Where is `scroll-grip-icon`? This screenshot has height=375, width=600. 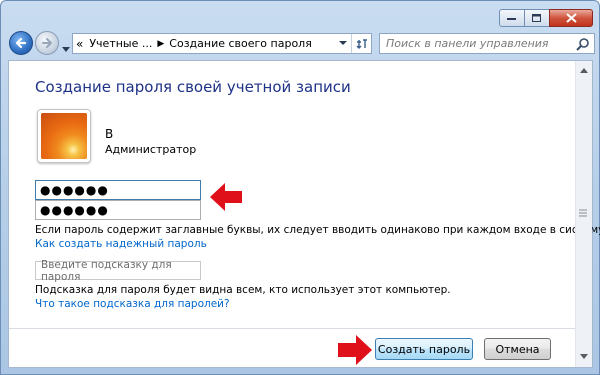
scroll-grip-icon is located at coordinates (583, 209).